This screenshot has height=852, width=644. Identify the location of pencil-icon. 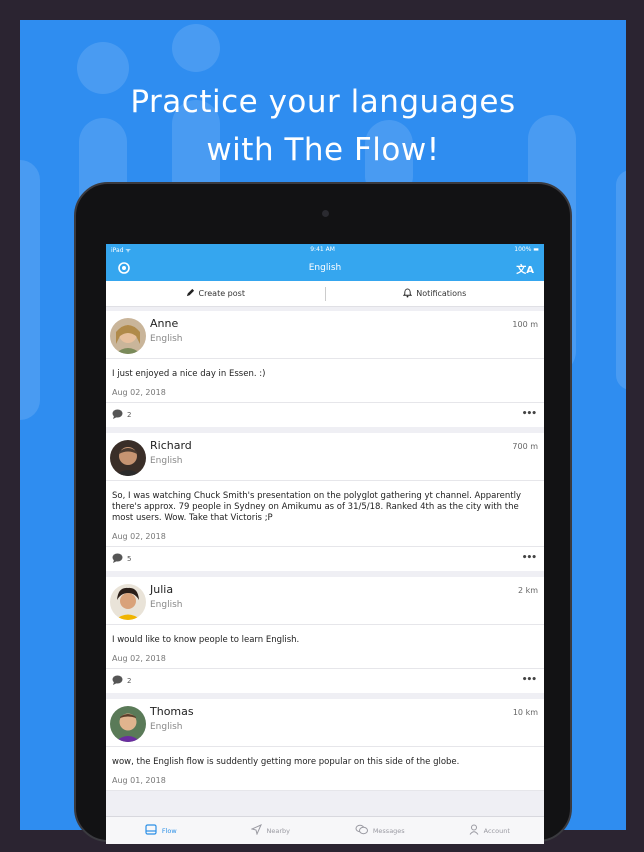
(190, 293).